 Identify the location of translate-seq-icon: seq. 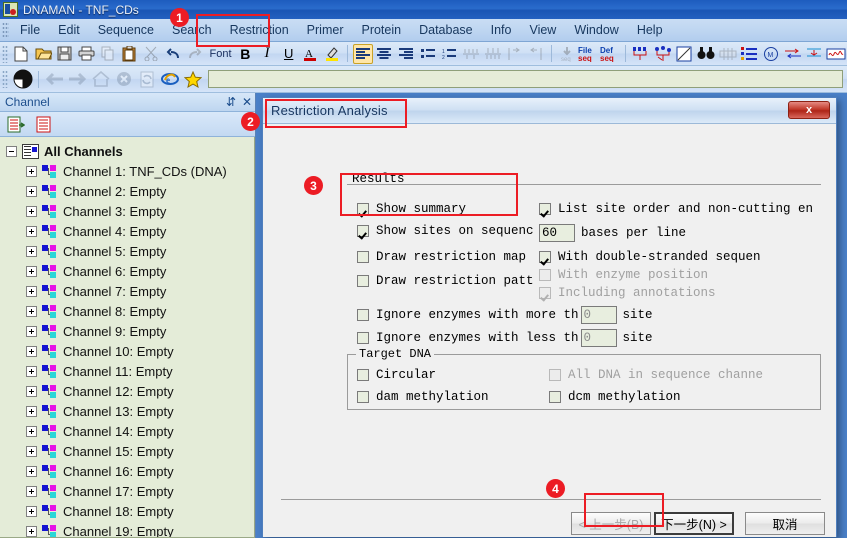
(567, 54).